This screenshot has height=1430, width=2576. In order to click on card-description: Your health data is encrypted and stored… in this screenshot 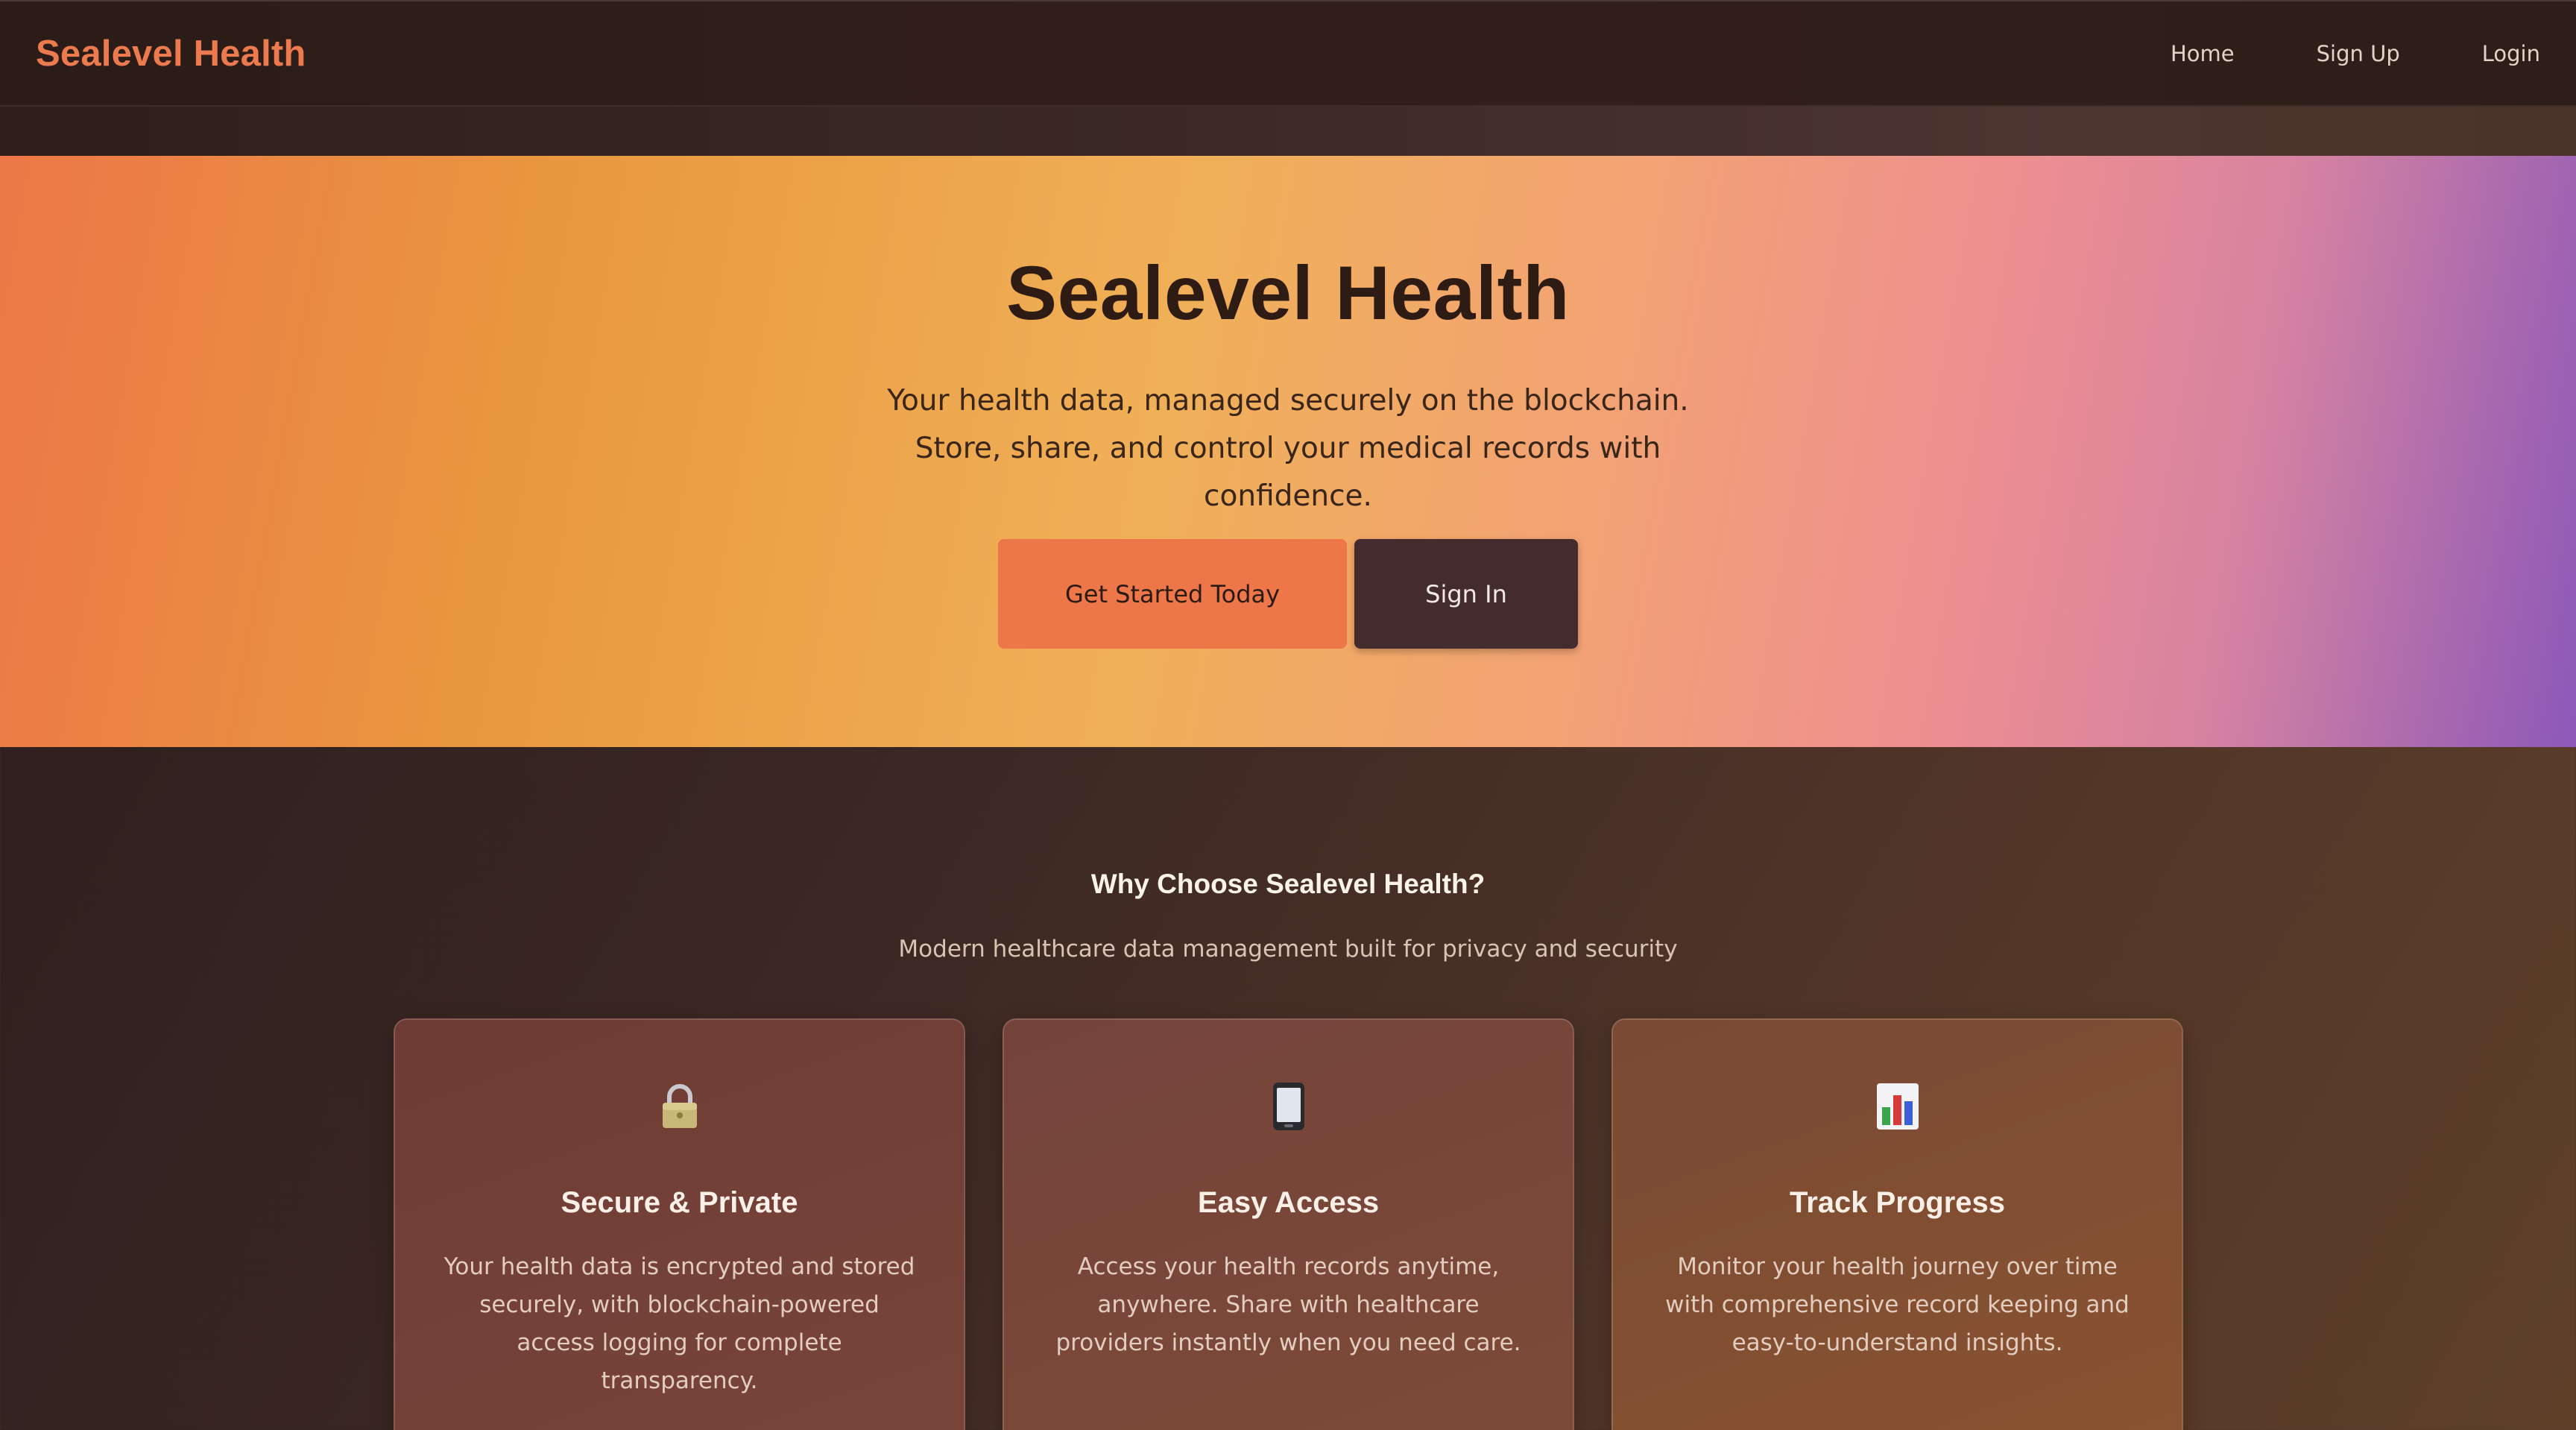, I will do `click(679, 1323)`.